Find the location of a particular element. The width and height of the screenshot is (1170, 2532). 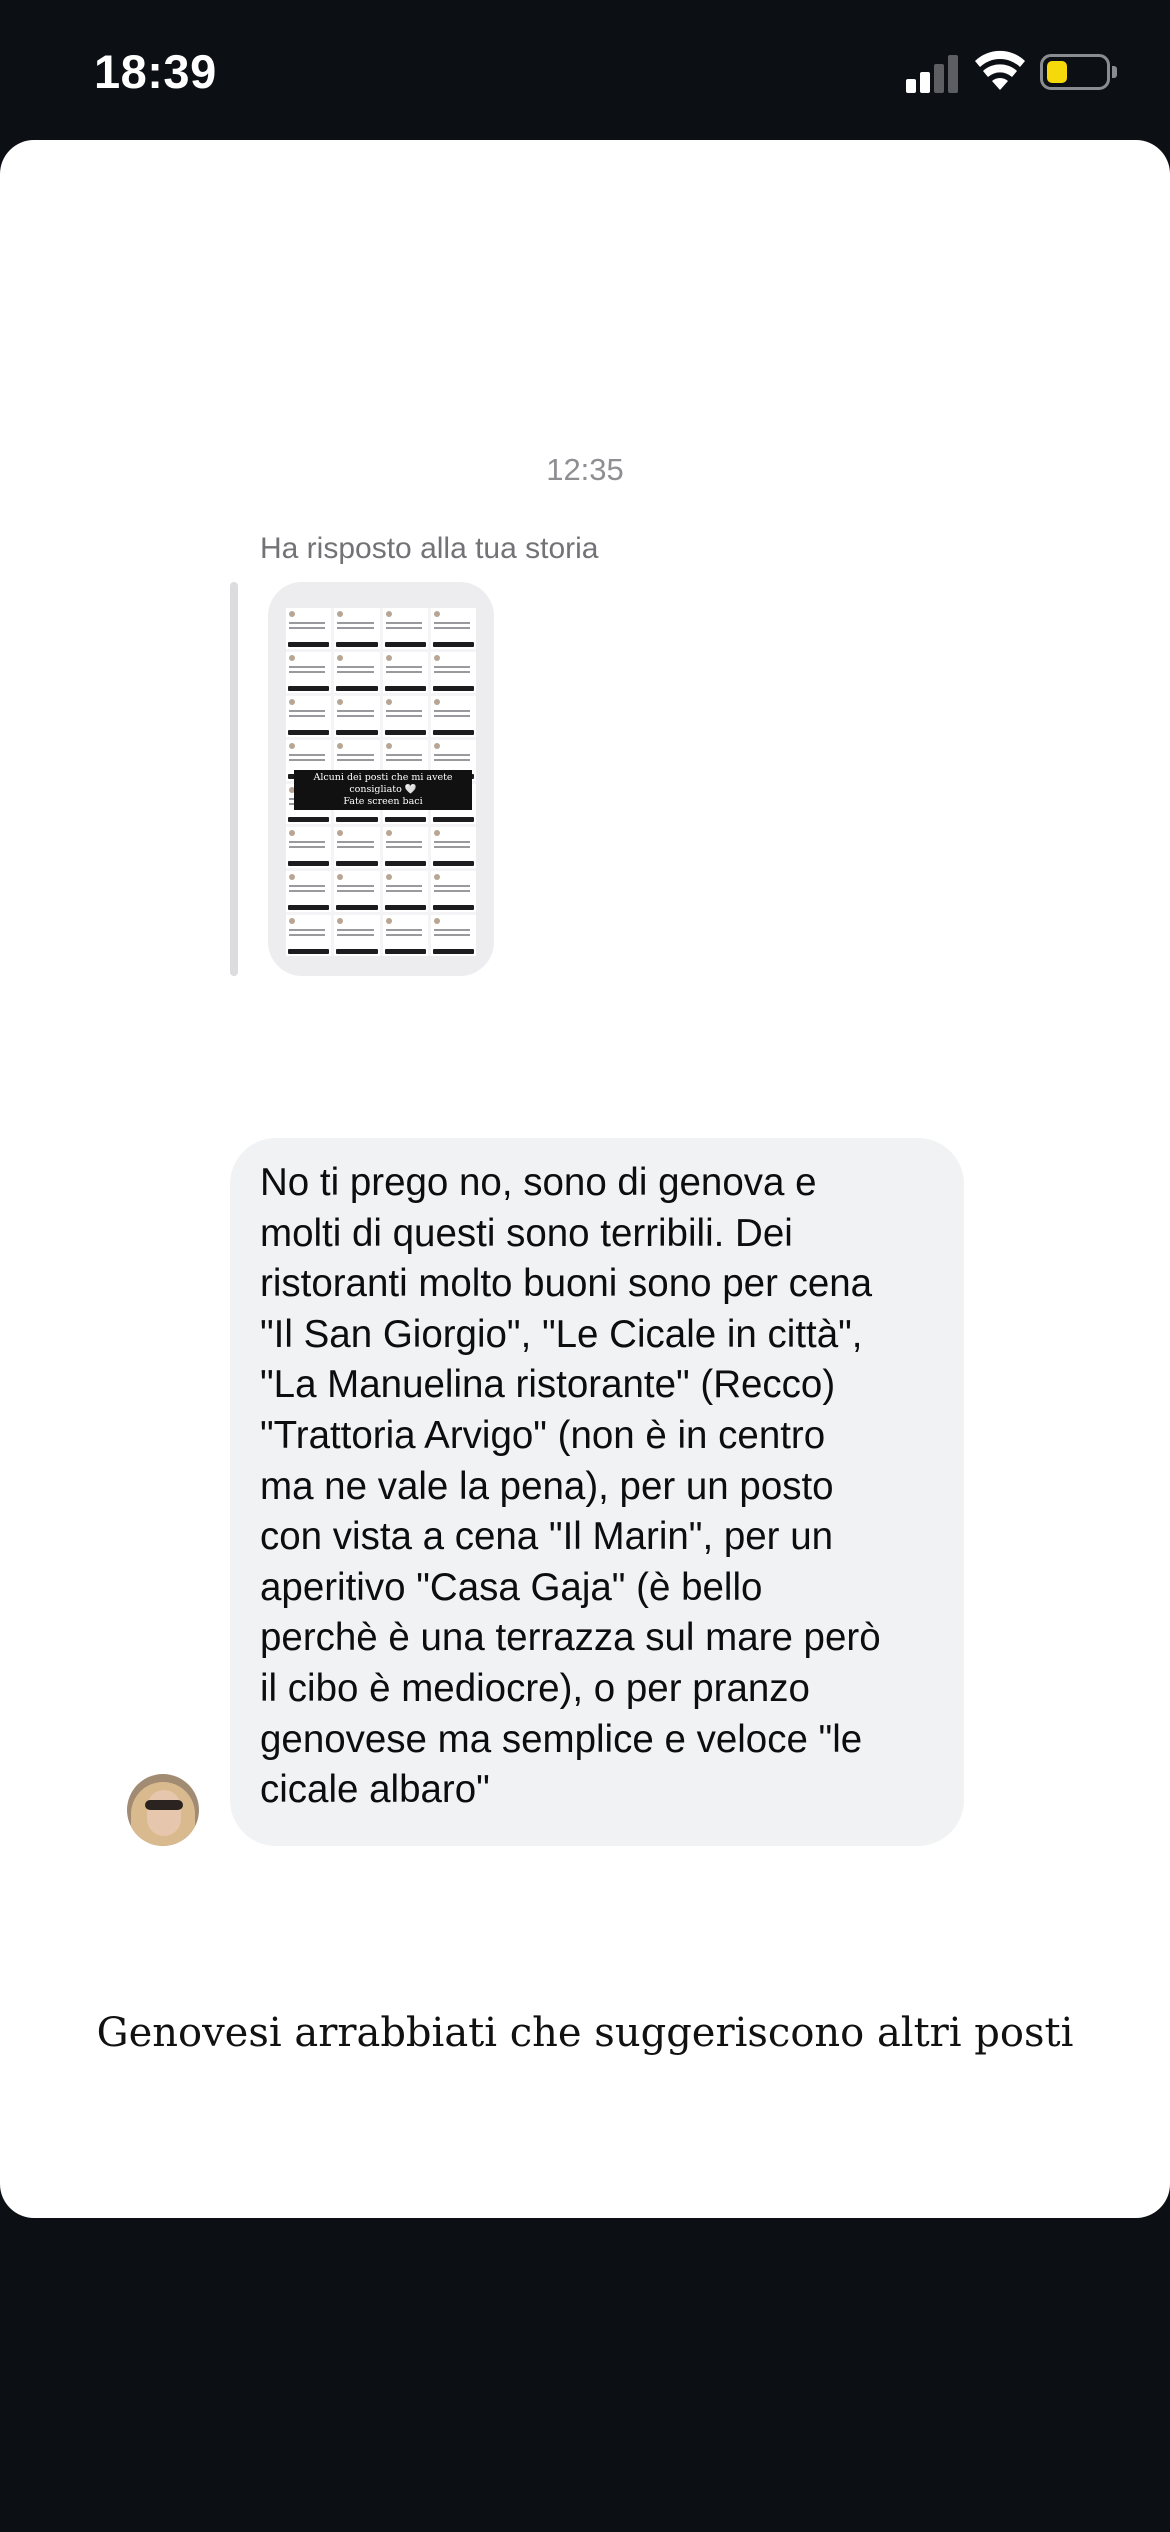

avatar is located at coordinates (163, 1810).